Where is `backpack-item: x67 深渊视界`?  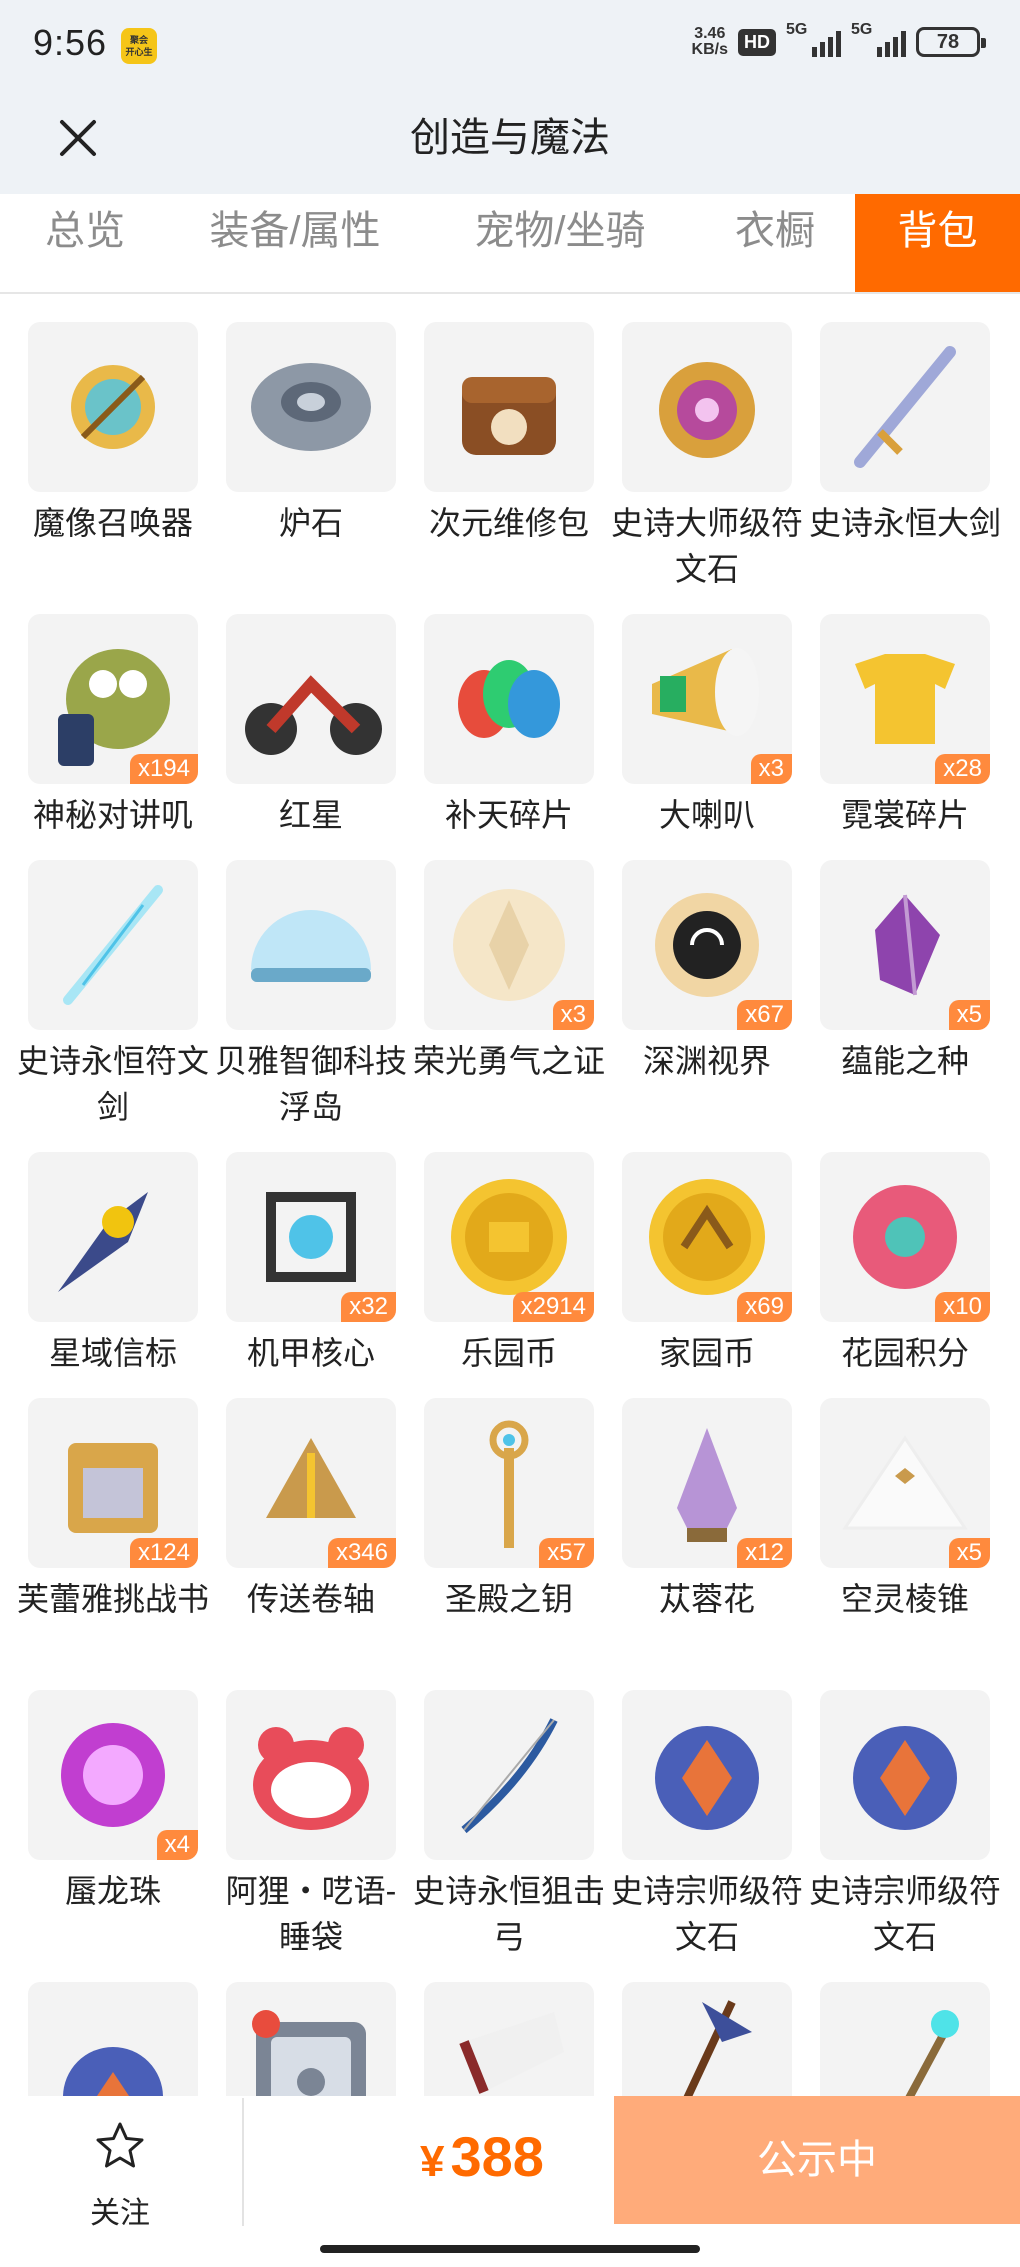
backpack-item: x67 深渊视界 is located at coordinates (707, 972).